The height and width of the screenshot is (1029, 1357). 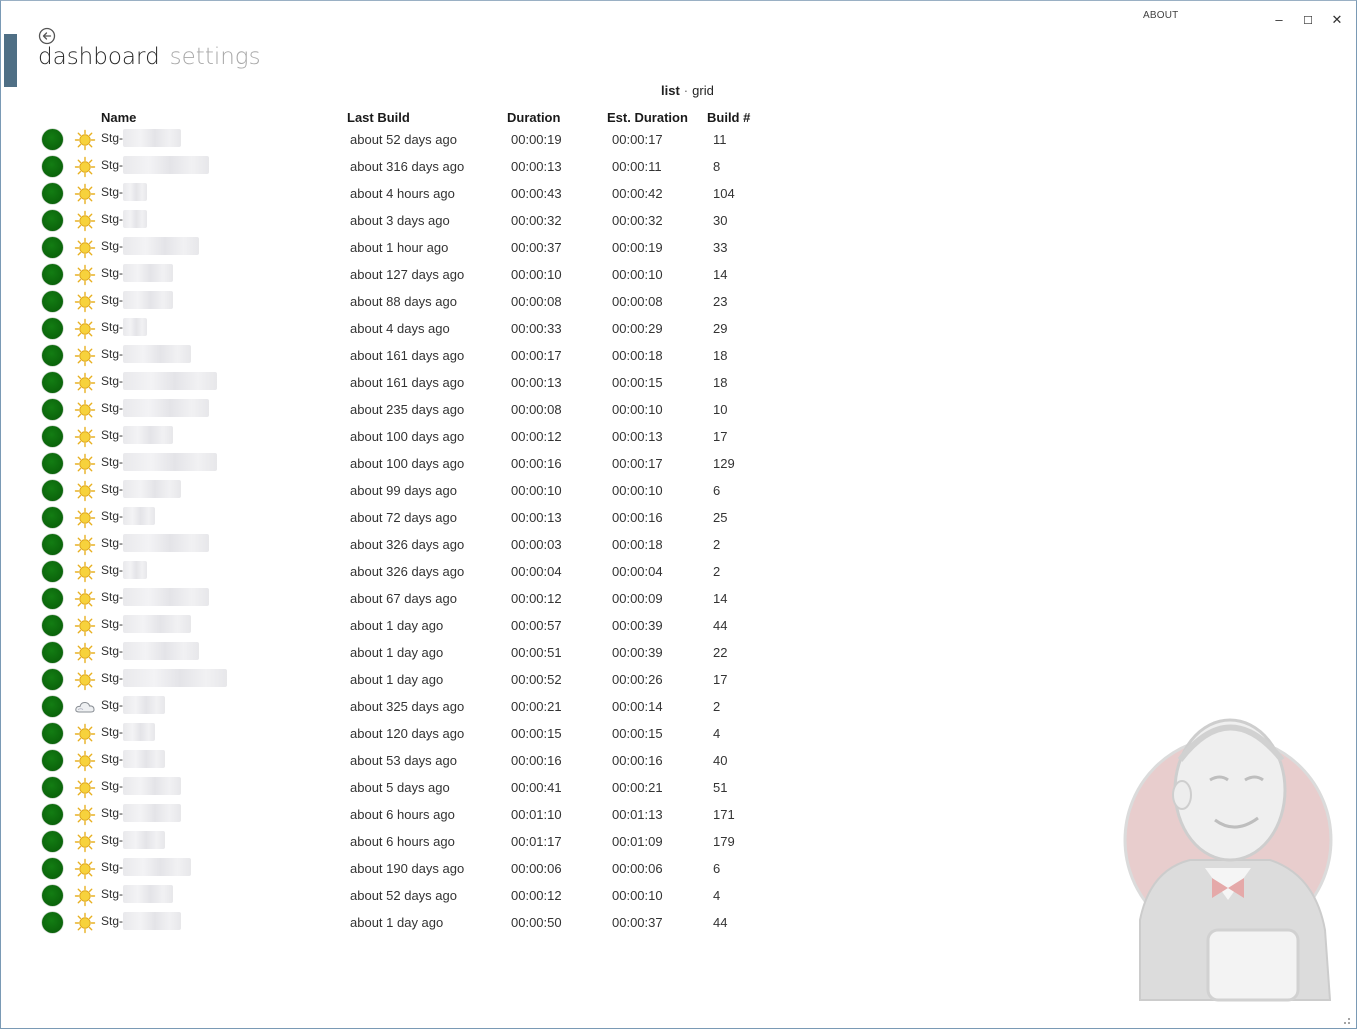 I want to click on table-row: Stg-about 326 days ago 00:00:03 00:00:18 2, so click(x=400, y=545).